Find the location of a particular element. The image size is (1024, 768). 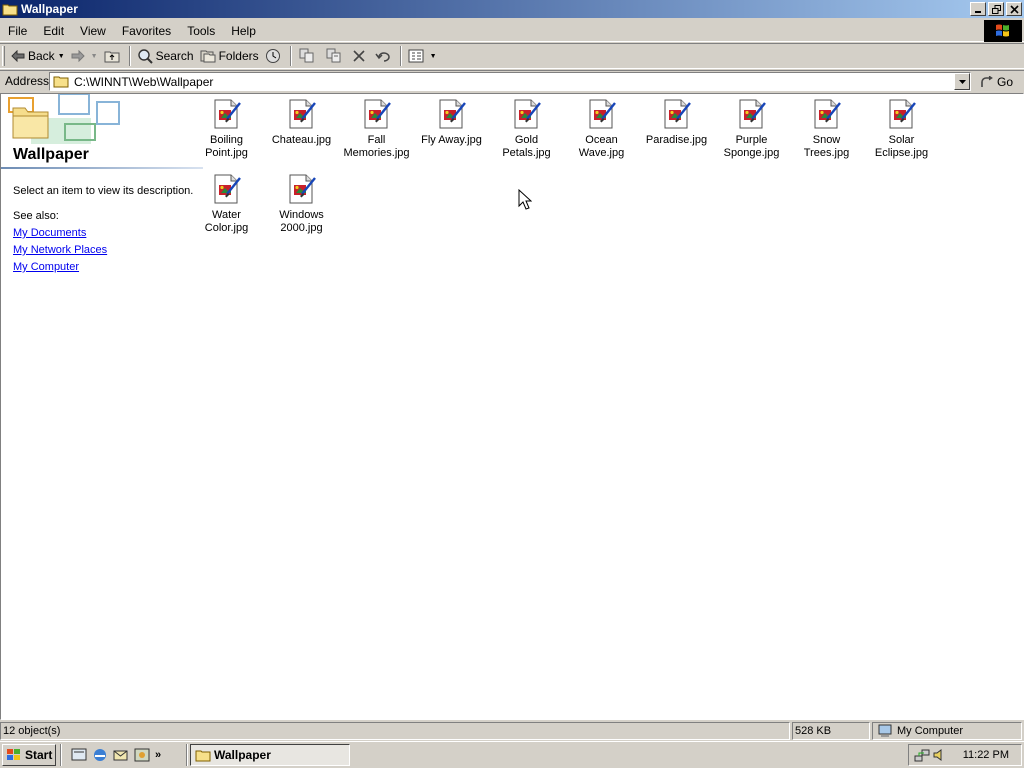

outlook-express-icon is located at coordinates (121, 755).